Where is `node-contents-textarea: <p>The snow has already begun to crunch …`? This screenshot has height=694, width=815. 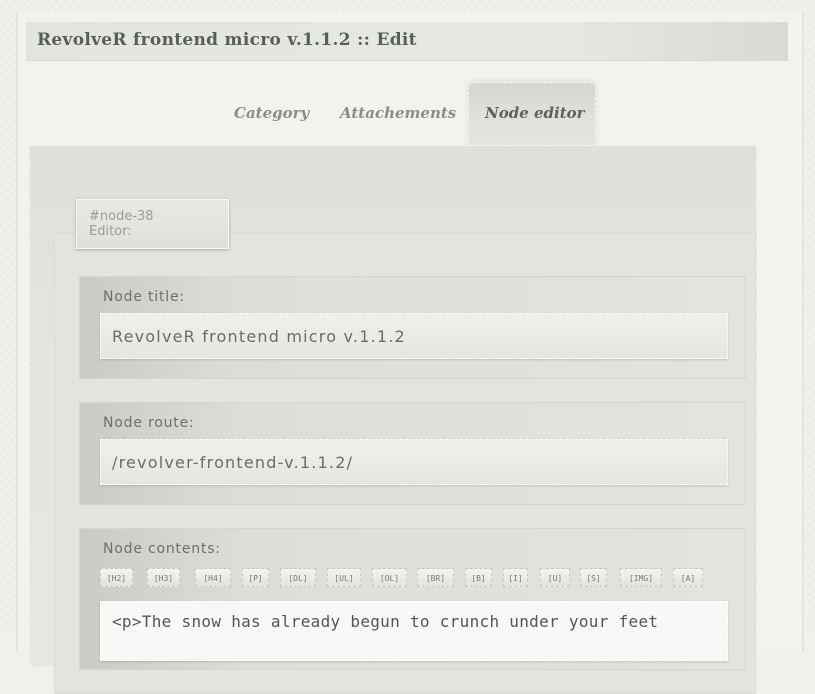 node-contents-textarea: <p>The snow has already begun to crunch … is located at coordinates (414, 631).